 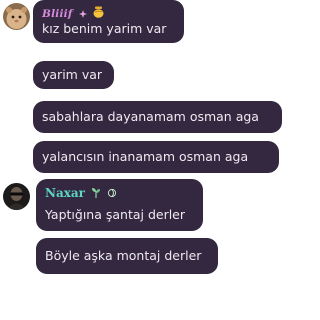 I want to click on message-bubble: sabahlara dayanamam osman aga, so click(x=157, y=117).